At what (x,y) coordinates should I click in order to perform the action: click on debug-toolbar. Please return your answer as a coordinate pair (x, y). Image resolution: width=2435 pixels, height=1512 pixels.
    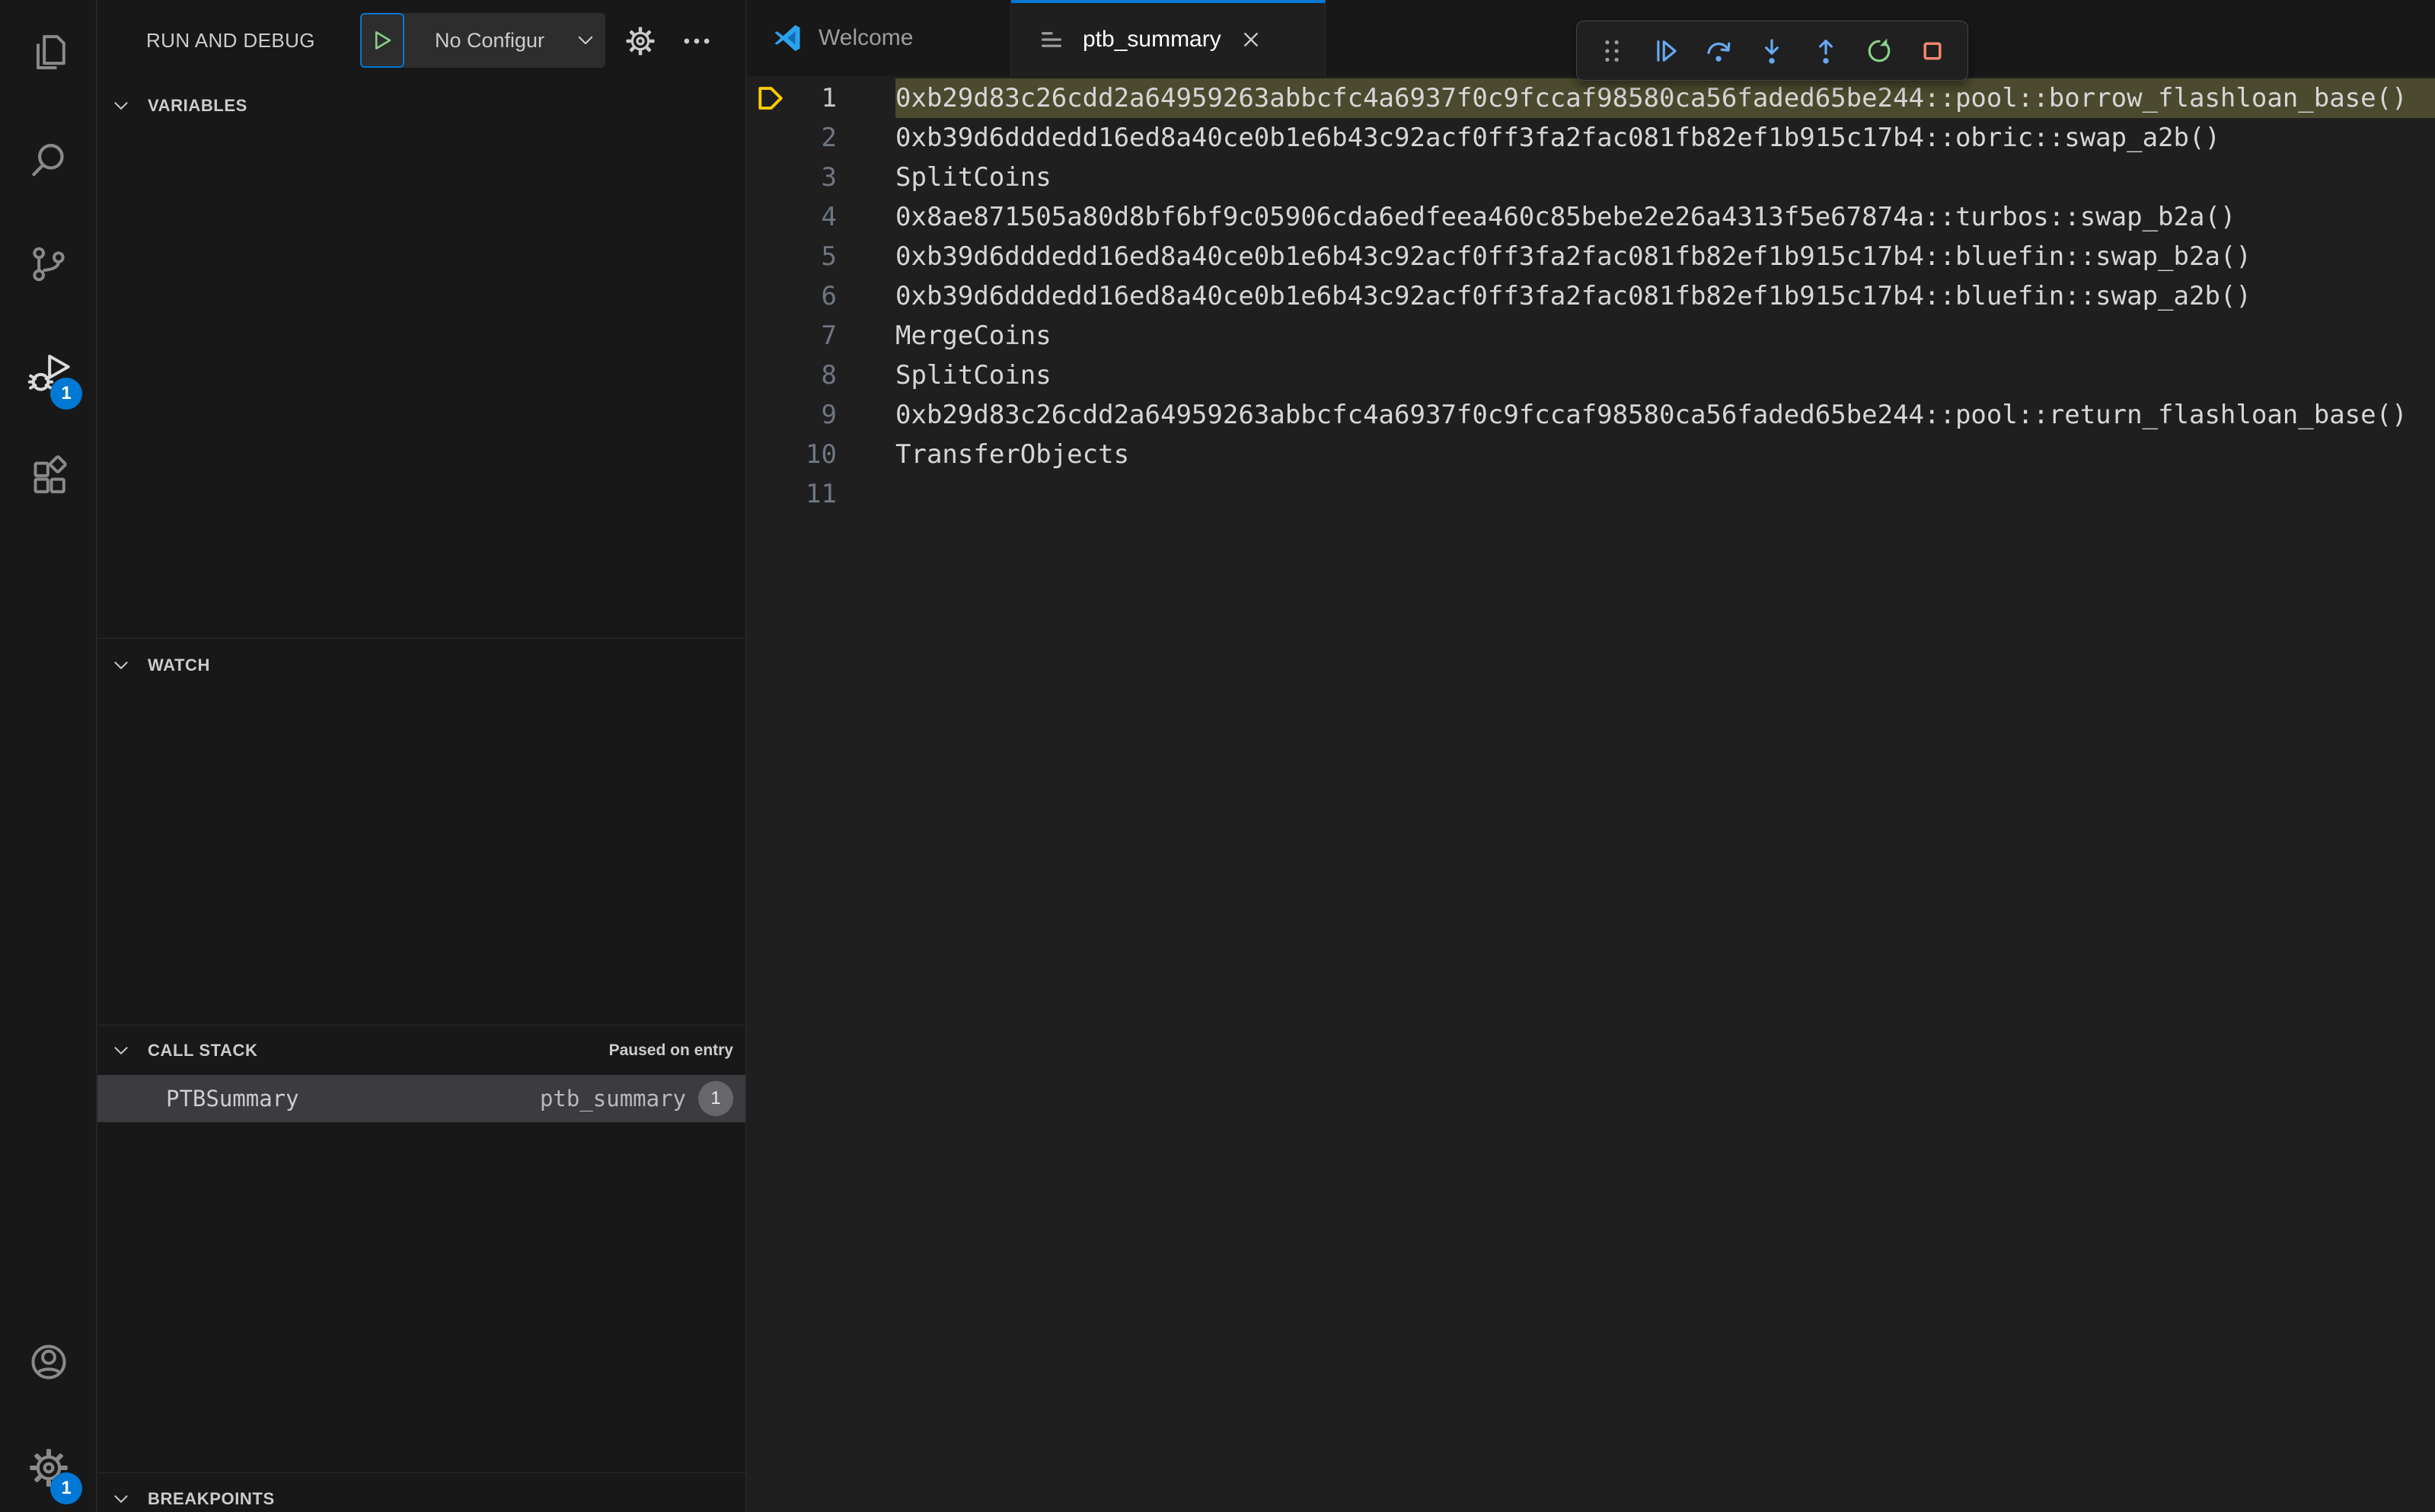
    Looking at the image, I should click on (1772, 51).